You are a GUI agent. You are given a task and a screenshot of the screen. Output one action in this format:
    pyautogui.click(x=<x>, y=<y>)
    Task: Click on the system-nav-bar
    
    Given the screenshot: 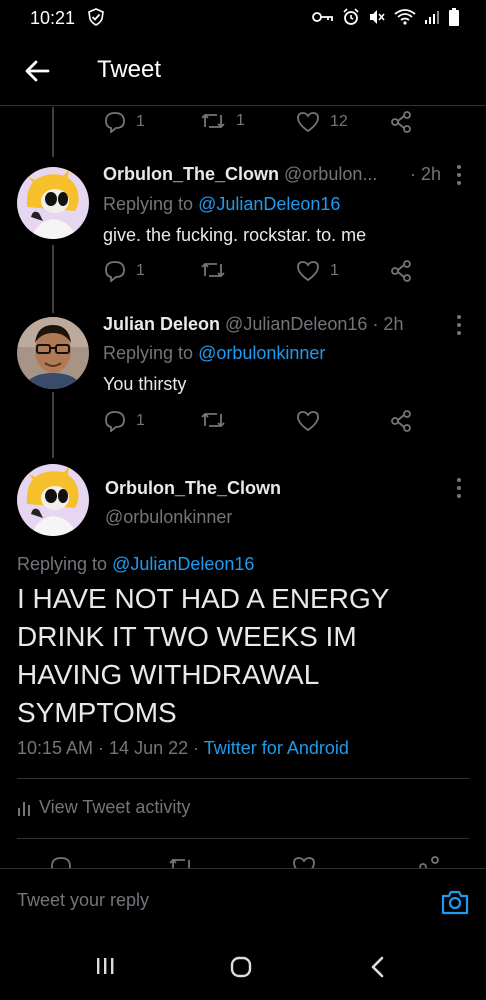 What is the action you would take?
    pyautogui.click(x=243, y=966)
    